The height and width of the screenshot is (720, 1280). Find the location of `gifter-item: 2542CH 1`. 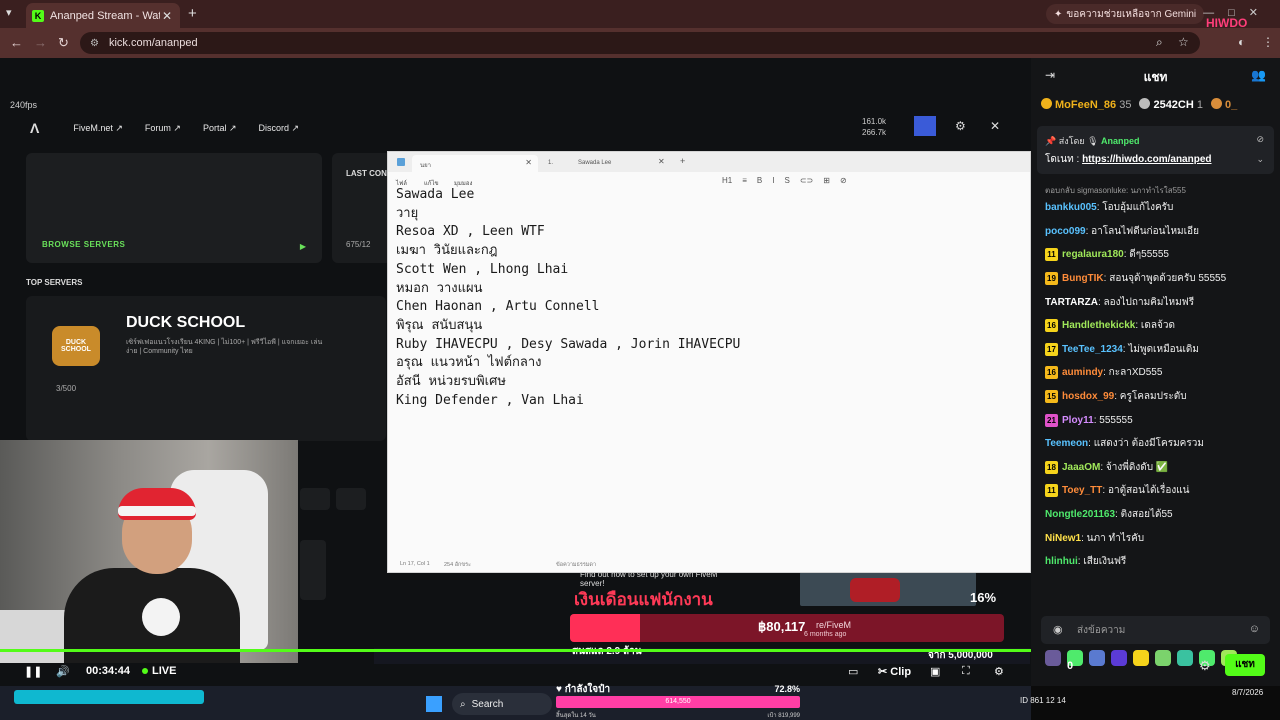

gifter-item: 2542CH 1 is located at coordinates (1171, 104).